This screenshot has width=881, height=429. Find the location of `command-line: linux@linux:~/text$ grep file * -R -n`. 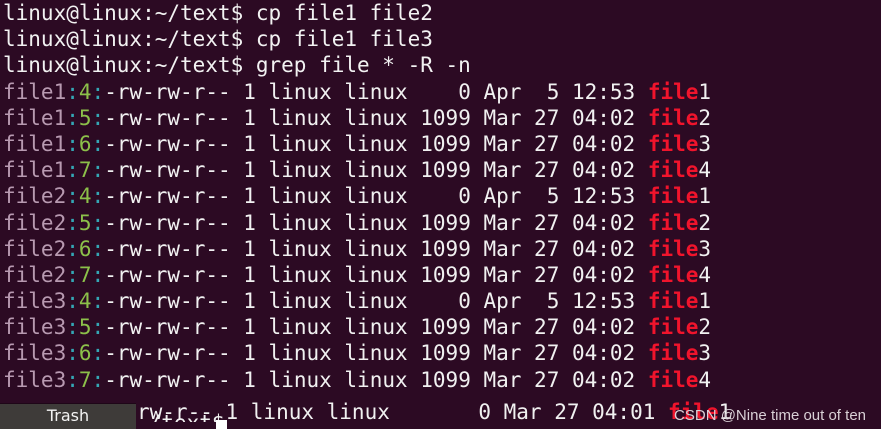

command-line: linux@linux:~/text$ grep file * -R -n is located at coordinates (433, 65).